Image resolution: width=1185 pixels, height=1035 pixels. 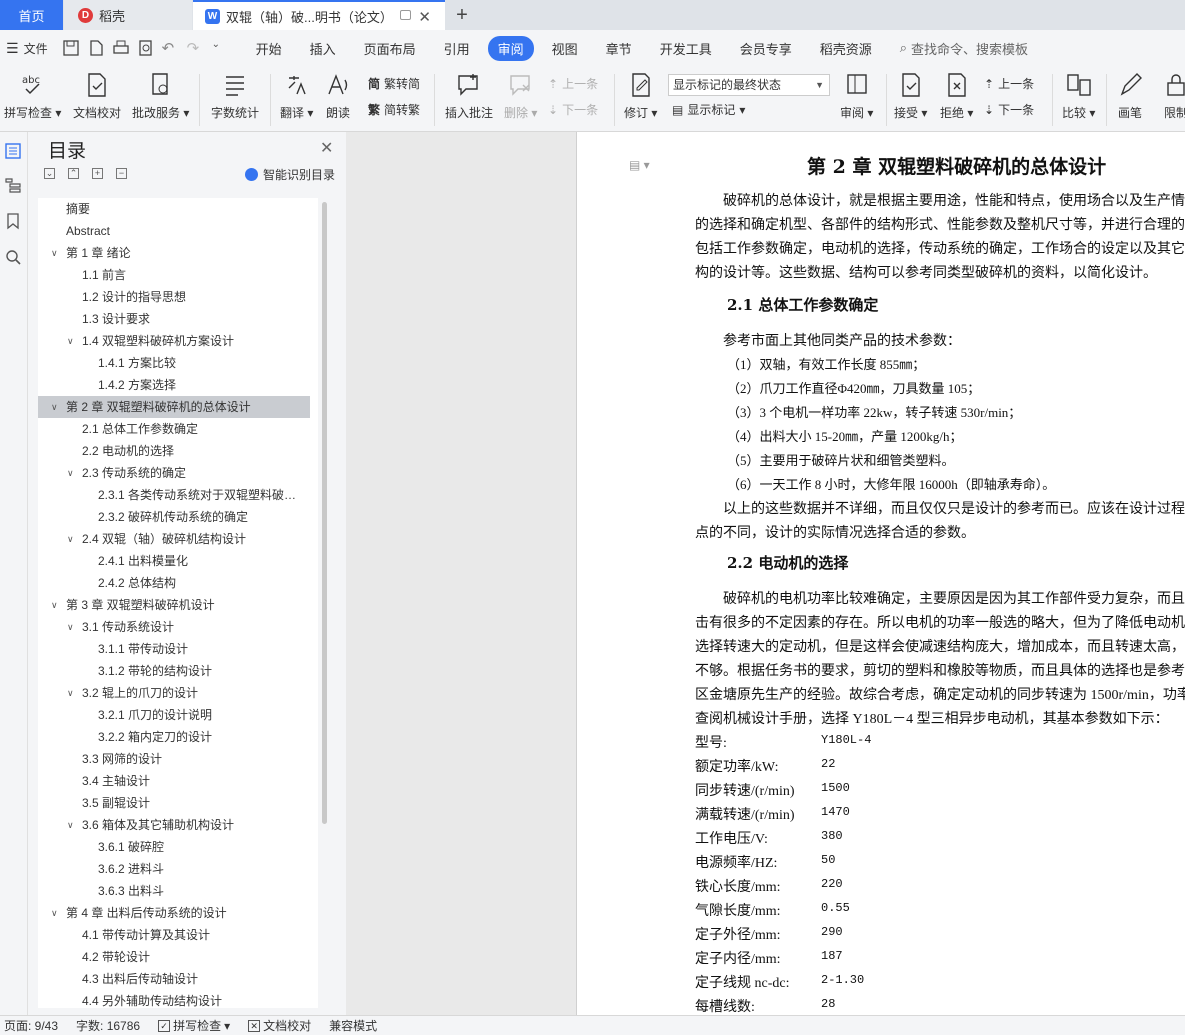 I want to click on toc-item: 4.4 另外辅助传动结构设计, so click(x=174, y=999).